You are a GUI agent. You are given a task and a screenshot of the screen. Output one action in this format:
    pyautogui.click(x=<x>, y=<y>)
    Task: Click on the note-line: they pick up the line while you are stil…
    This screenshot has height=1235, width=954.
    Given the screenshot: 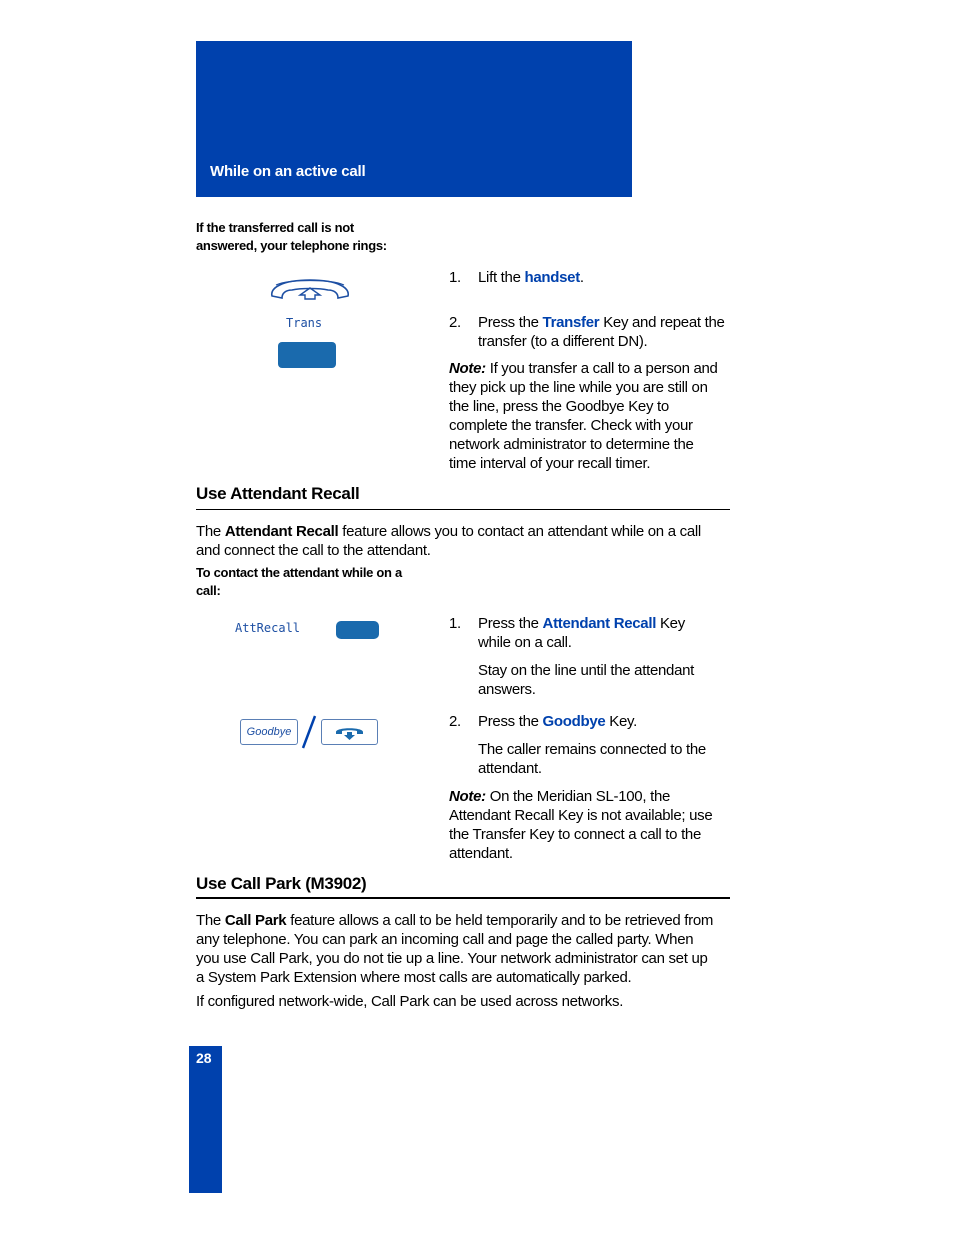 What is the action you would take?
    pyautogui.click(x=578, y=387)
    